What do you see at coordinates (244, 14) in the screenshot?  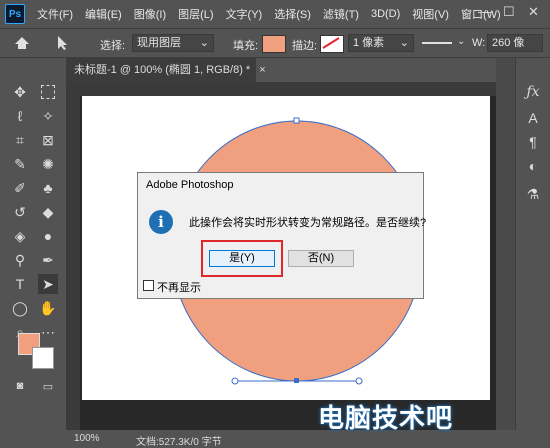 I see `menu-type: 文字(Y)` at bounding box center [244, 14].